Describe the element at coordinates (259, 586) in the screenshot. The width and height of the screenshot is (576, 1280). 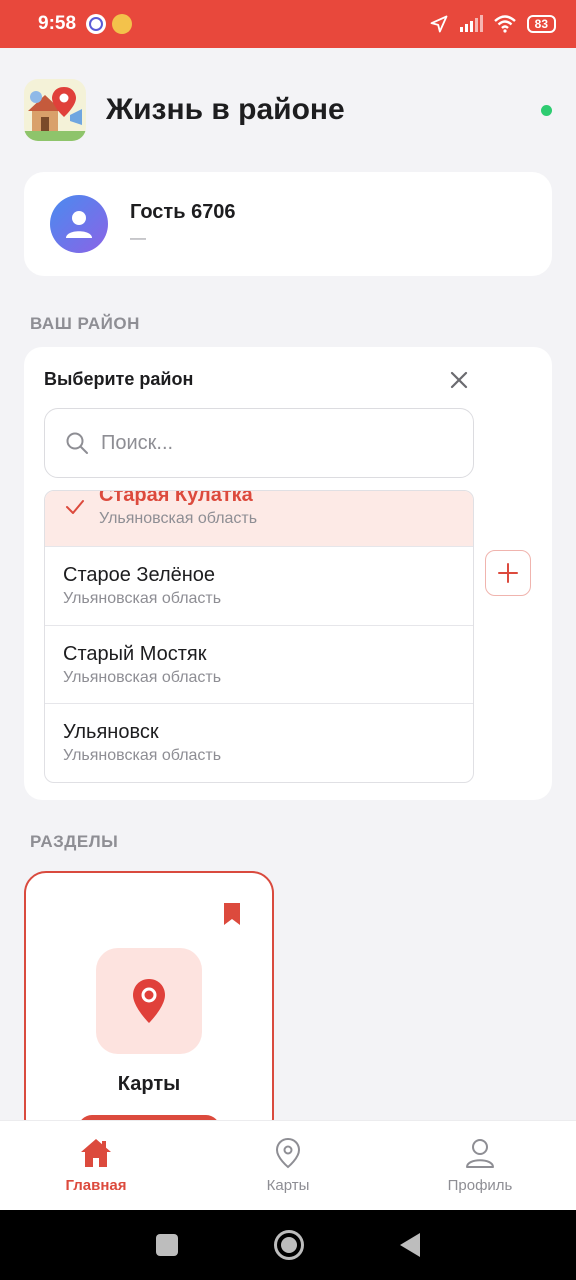
I see `list-item: Старое Зелёное Ульяновская область` at that location.